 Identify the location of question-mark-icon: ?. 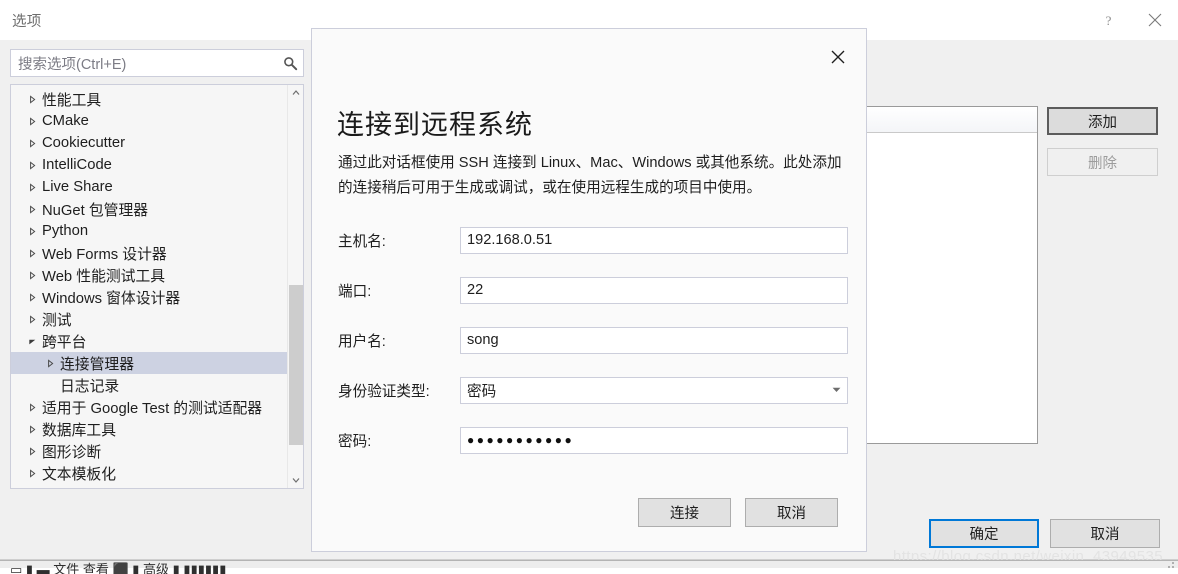
(1108, 20).